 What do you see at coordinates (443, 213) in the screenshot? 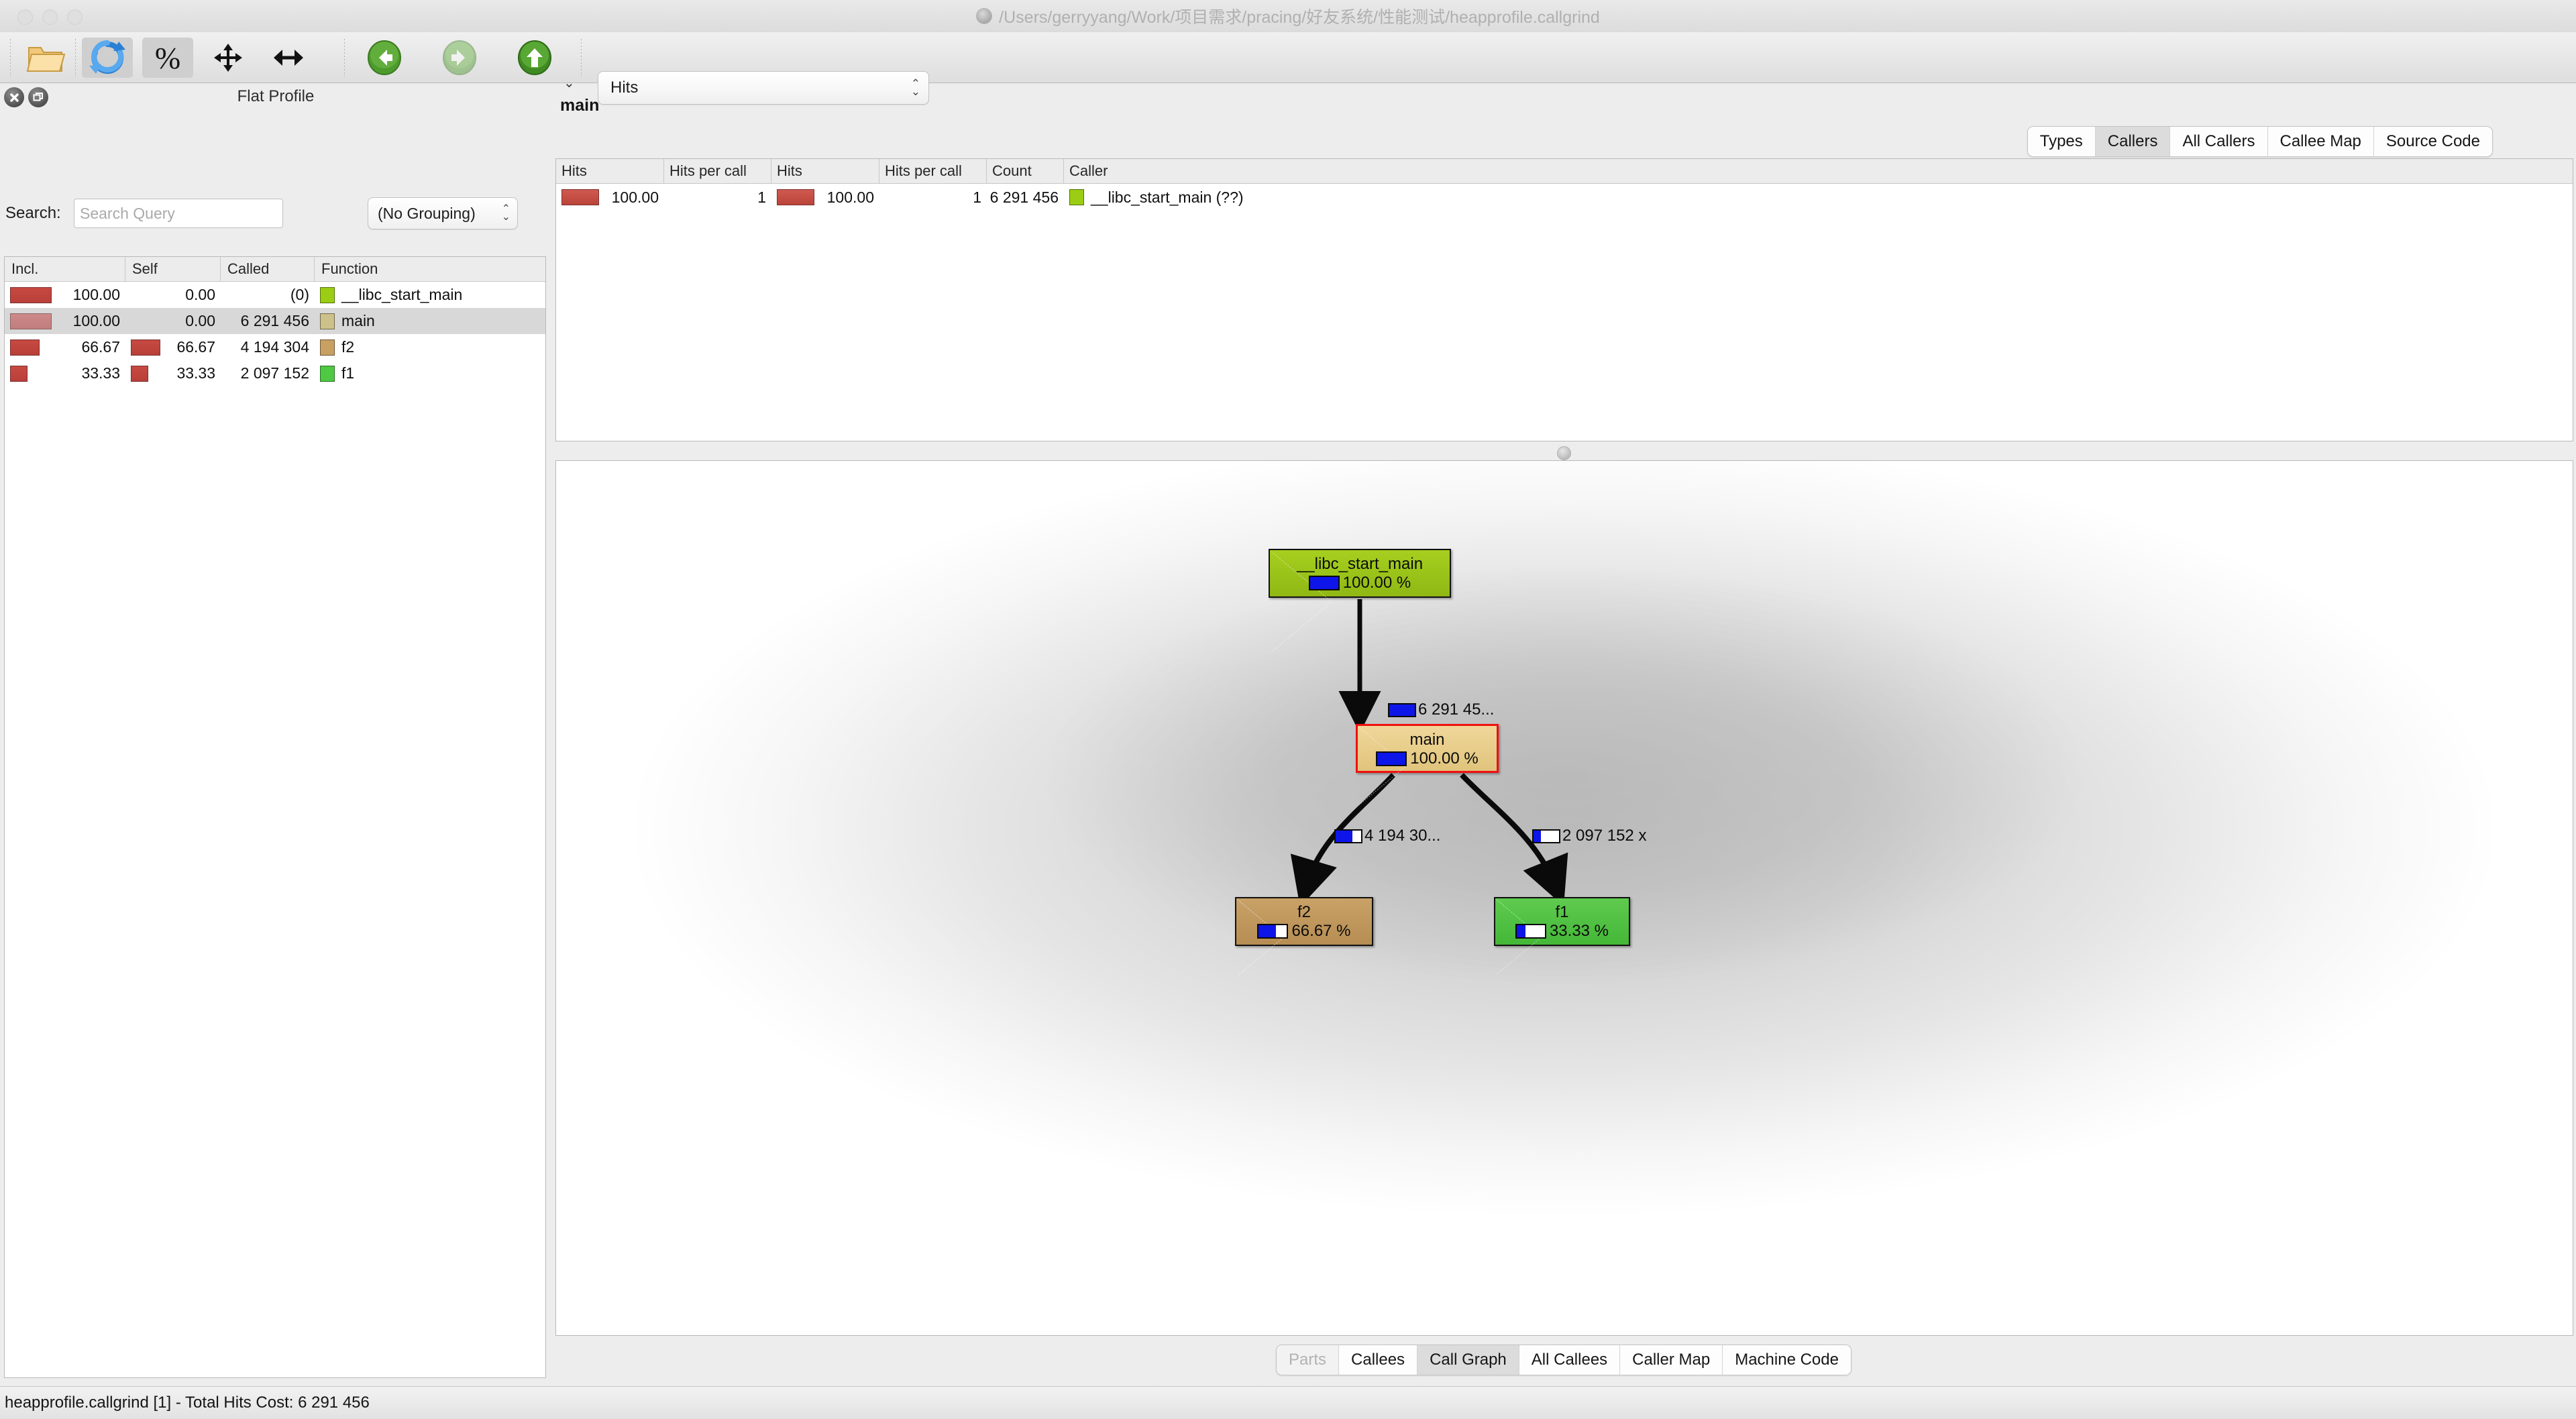
I see `grouping-select: (No Grouping) ⌃ ⌄` at bounding box center [443, 213].